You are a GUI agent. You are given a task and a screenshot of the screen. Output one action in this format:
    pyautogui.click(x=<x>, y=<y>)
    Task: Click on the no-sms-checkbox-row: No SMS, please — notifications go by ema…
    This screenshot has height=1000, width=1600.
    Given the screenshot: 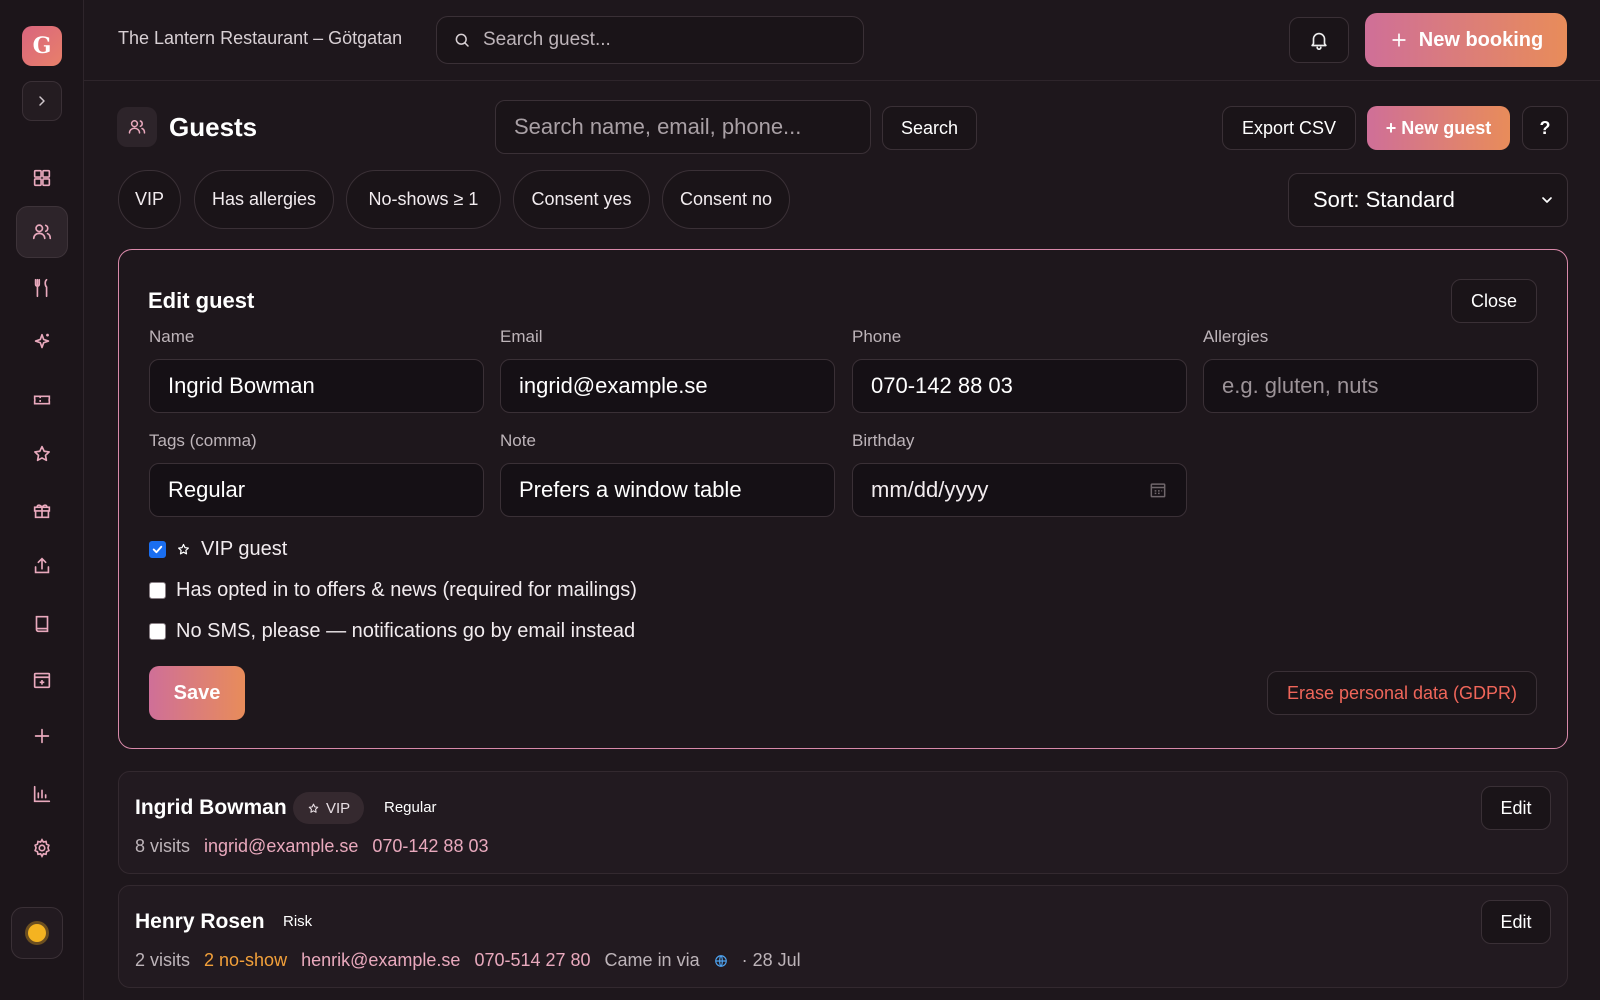 What is the action you would take?
    pyautogui.click(x=392, y=631)
    